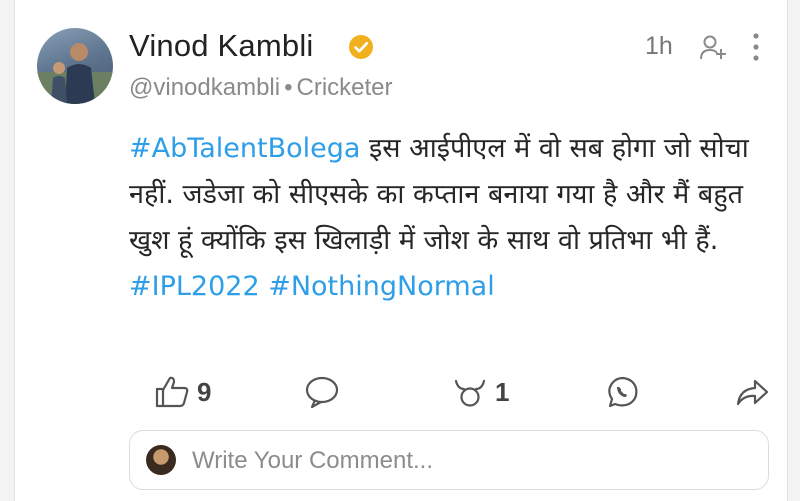  I want to click on author-meta: @vinodkambli • Cricketer, so click(261, 88).